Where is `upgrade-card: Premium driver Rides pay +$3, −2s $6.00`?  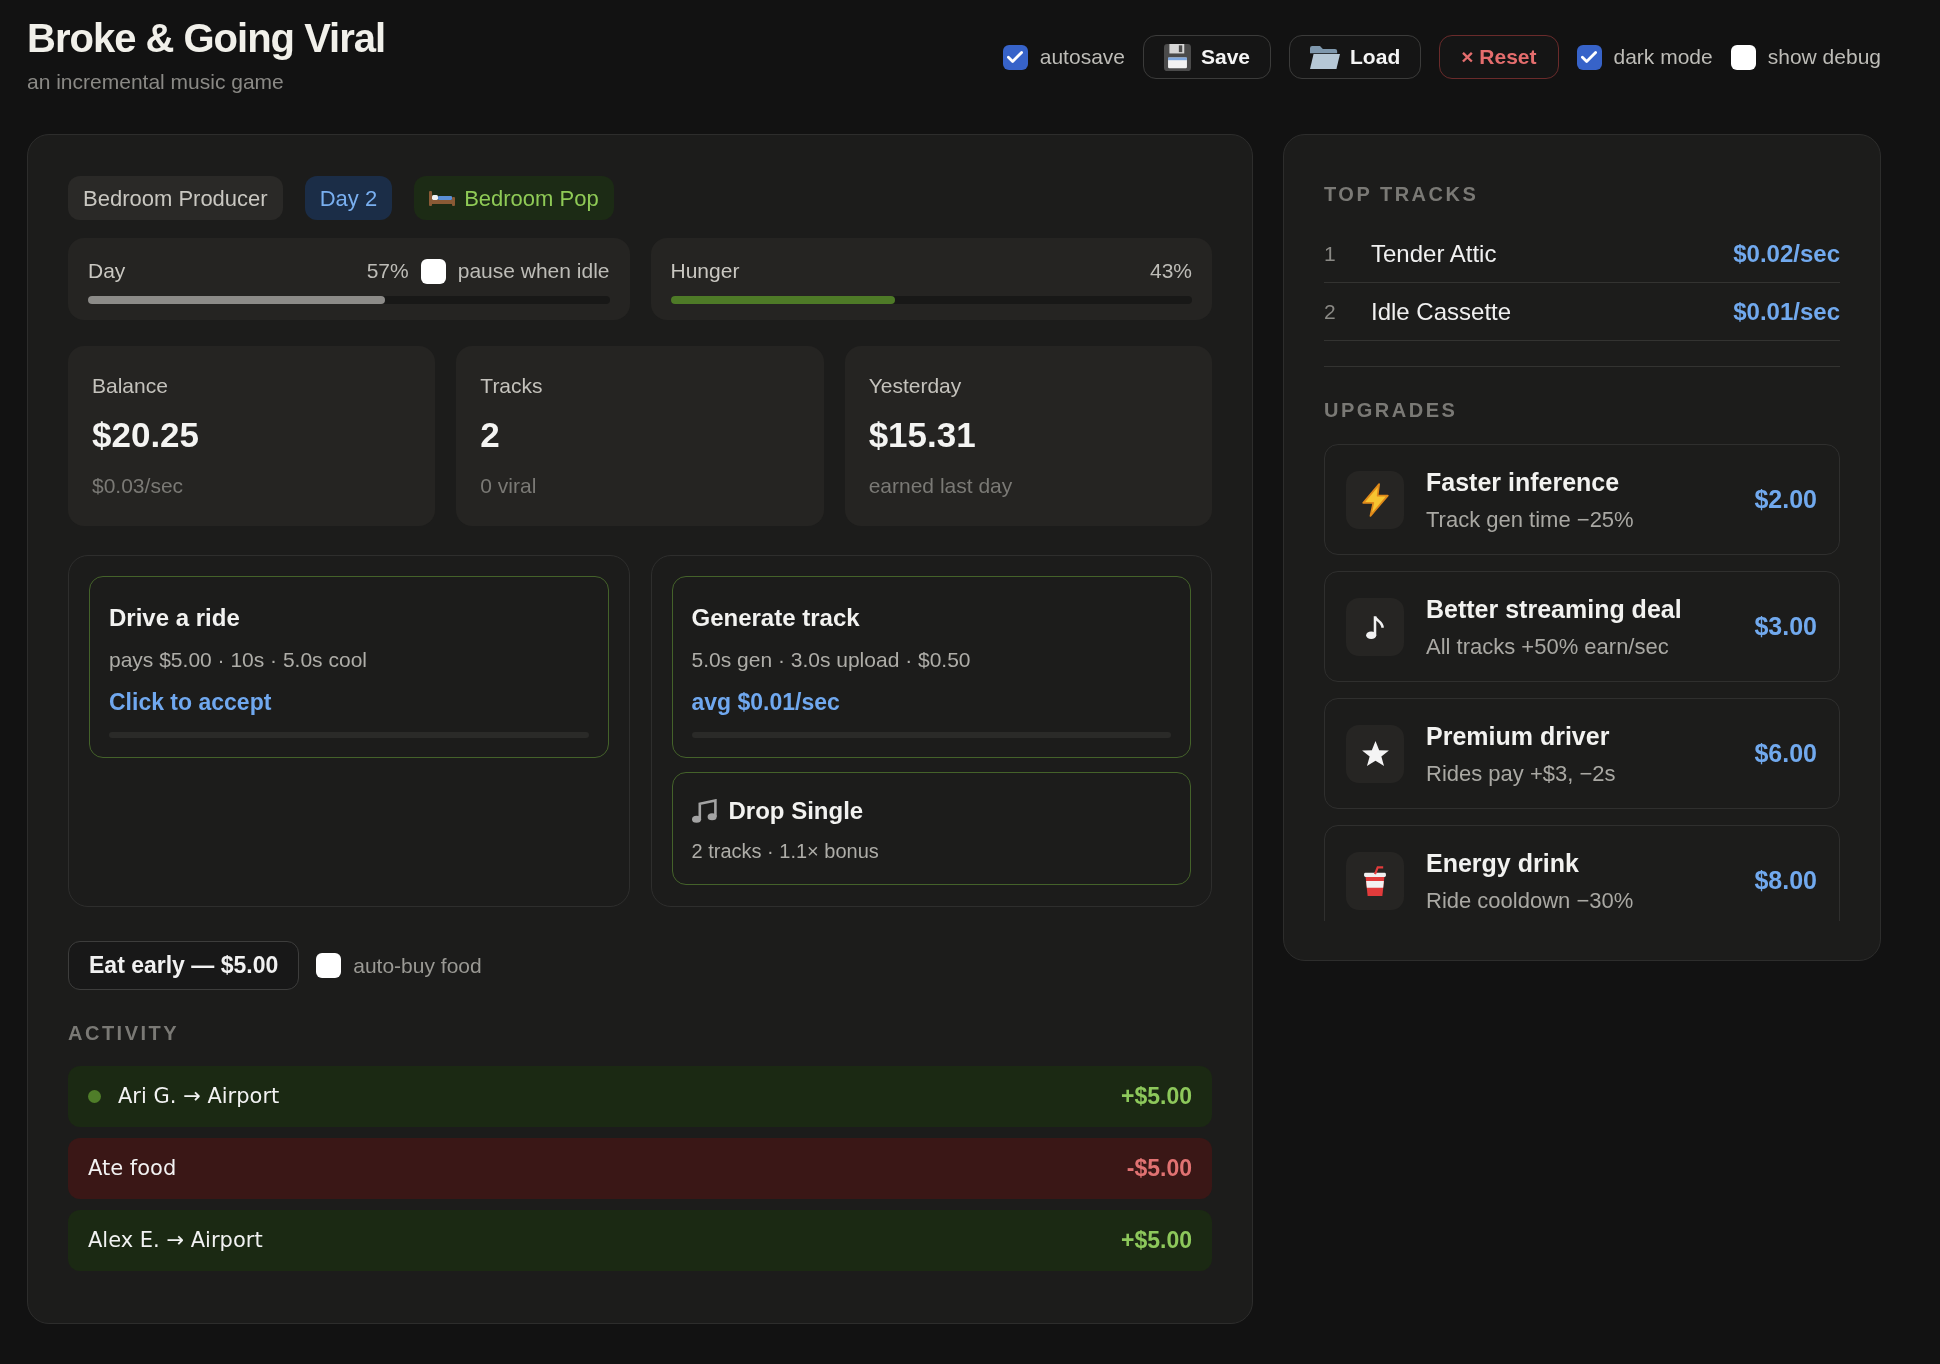
upgrade-card: Premium driver Rides pay +$3, −2s $6.00 is located at coordinates (1582, 753).